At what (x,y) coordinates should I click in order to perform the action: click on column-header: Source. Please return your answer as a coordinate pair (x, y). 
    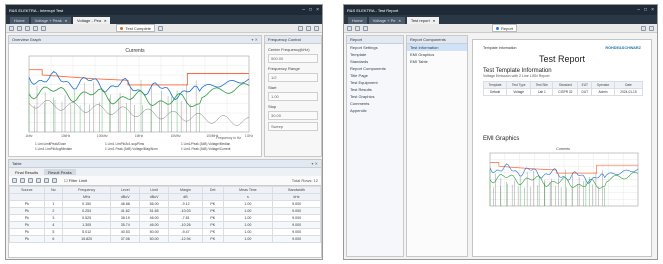
    Looking at the image, I should click on (27, 190).